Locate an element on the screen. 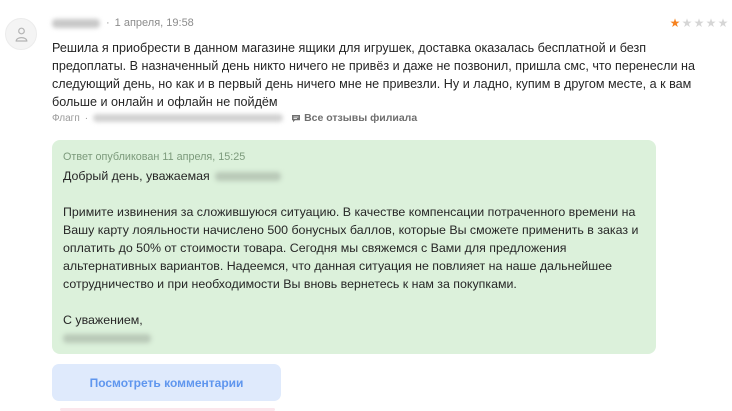 This screenshot has height=411, width=732. reply-greeting-line: Добрый день, уважаемая is located at coordinates (354, 176).